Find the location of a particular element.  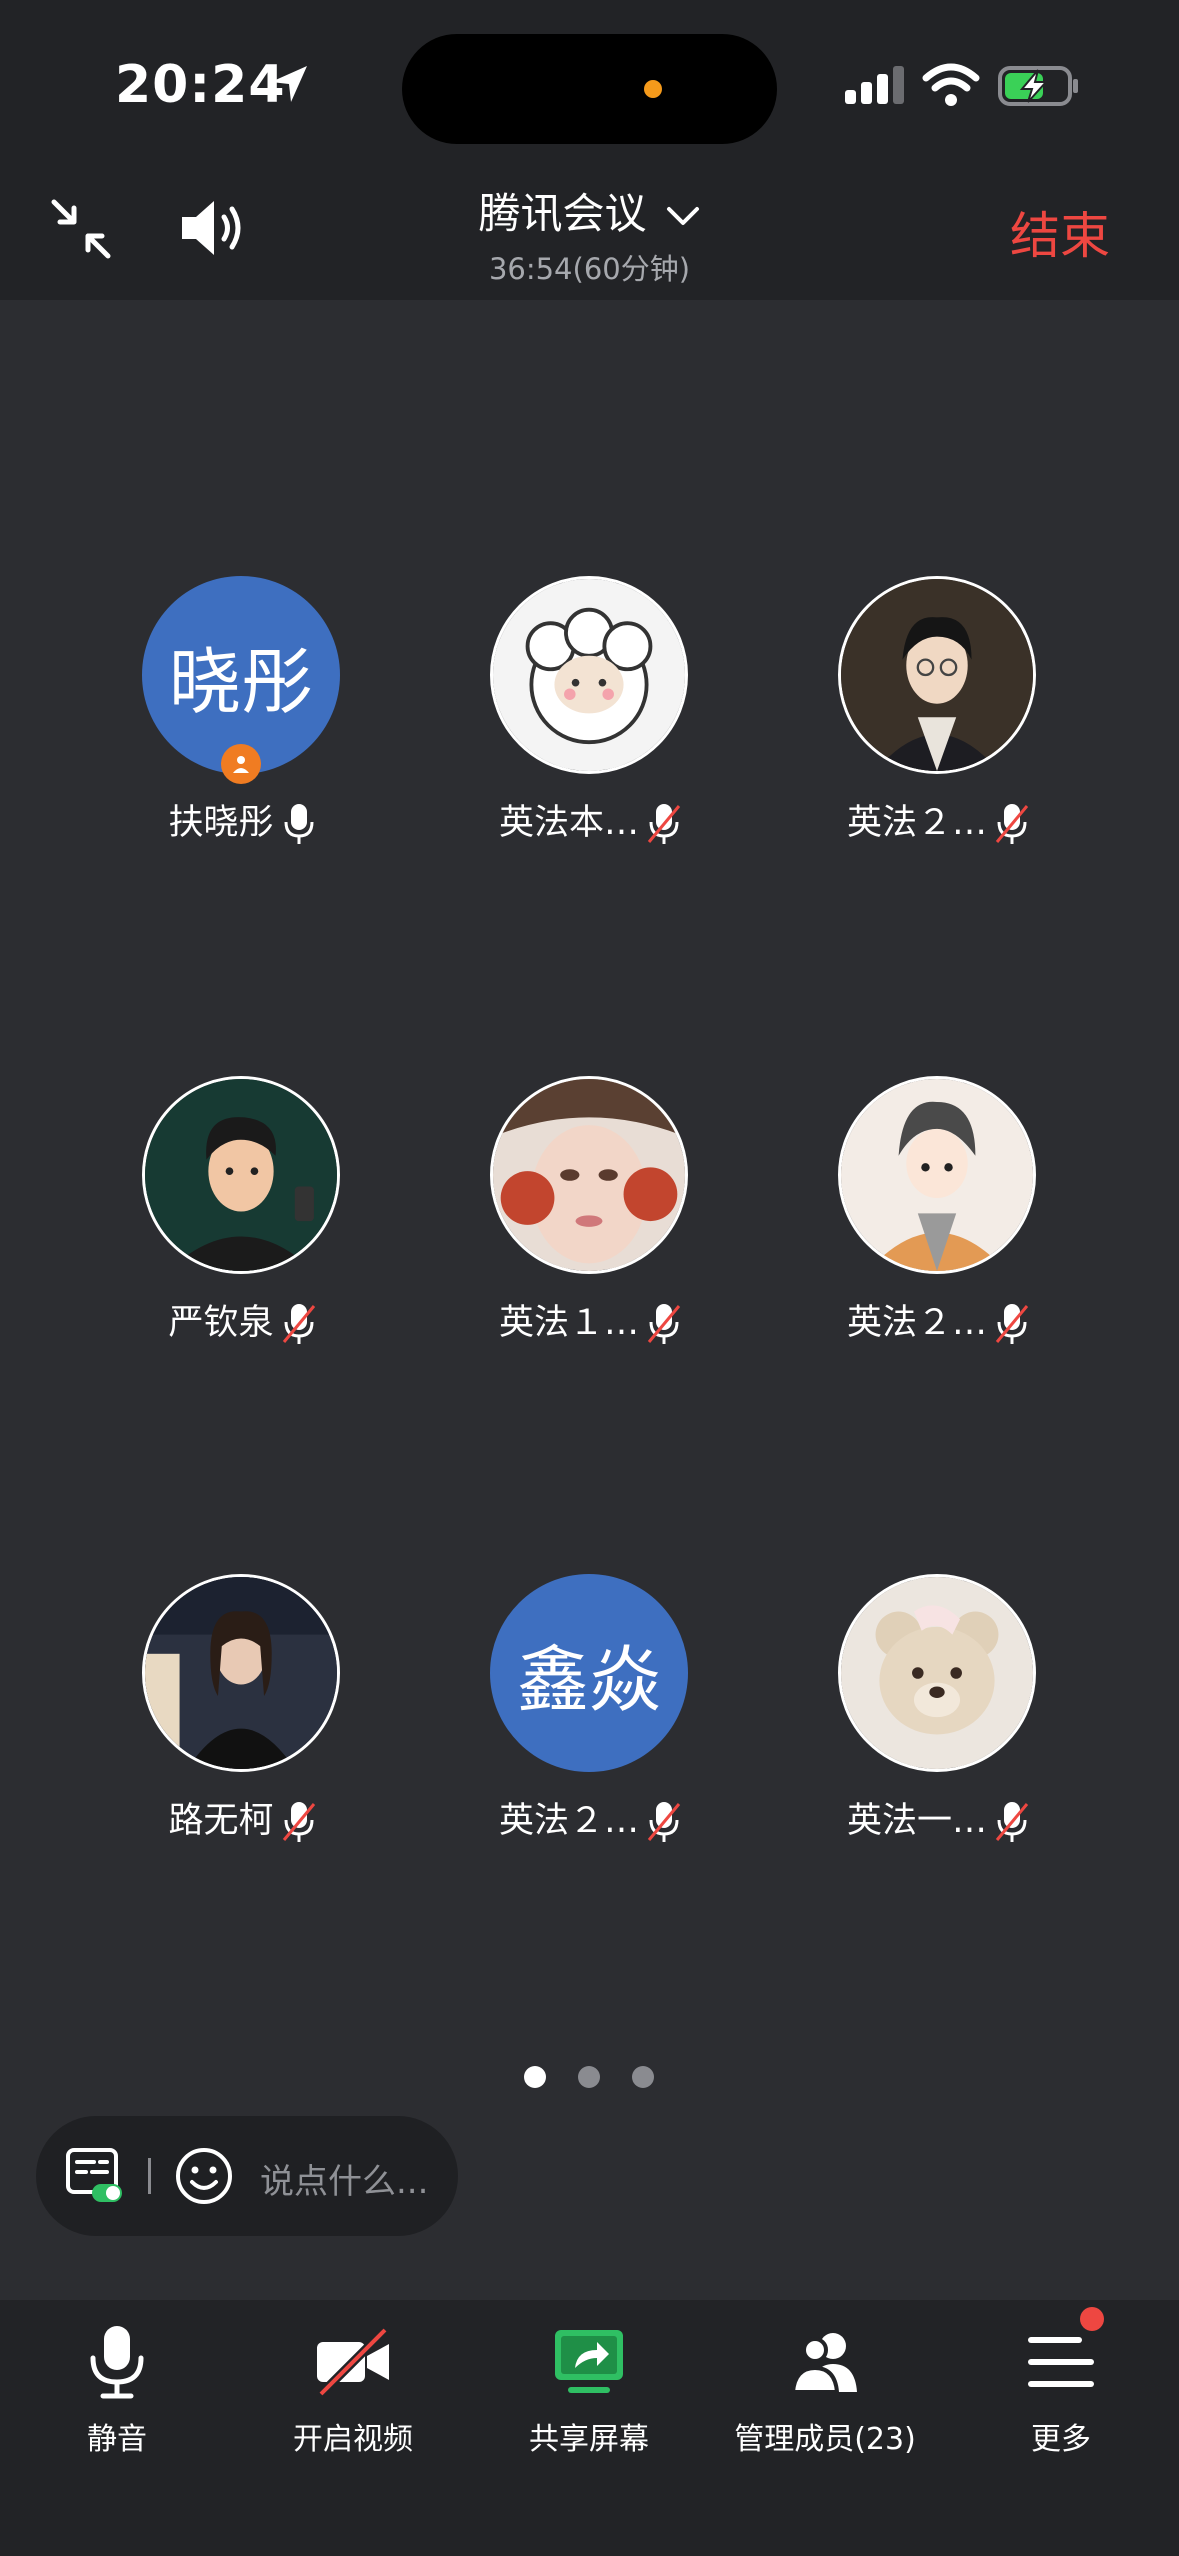

meeting-title: 腾讯会议 is located at coordinates (589, 210).